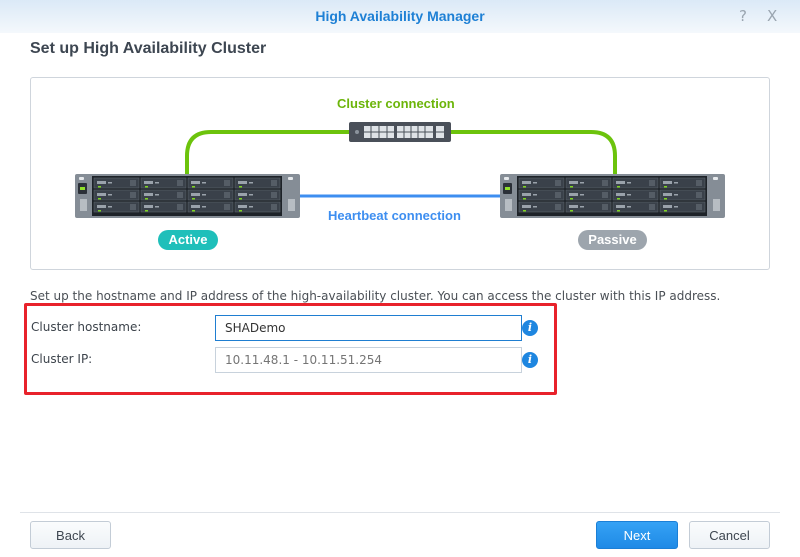 Image resolution: width=800 pixels, height=557 pixels. Describe the element at coordinates (612, 196) in the screenshot. I see `passive-nas-icon` at that location.